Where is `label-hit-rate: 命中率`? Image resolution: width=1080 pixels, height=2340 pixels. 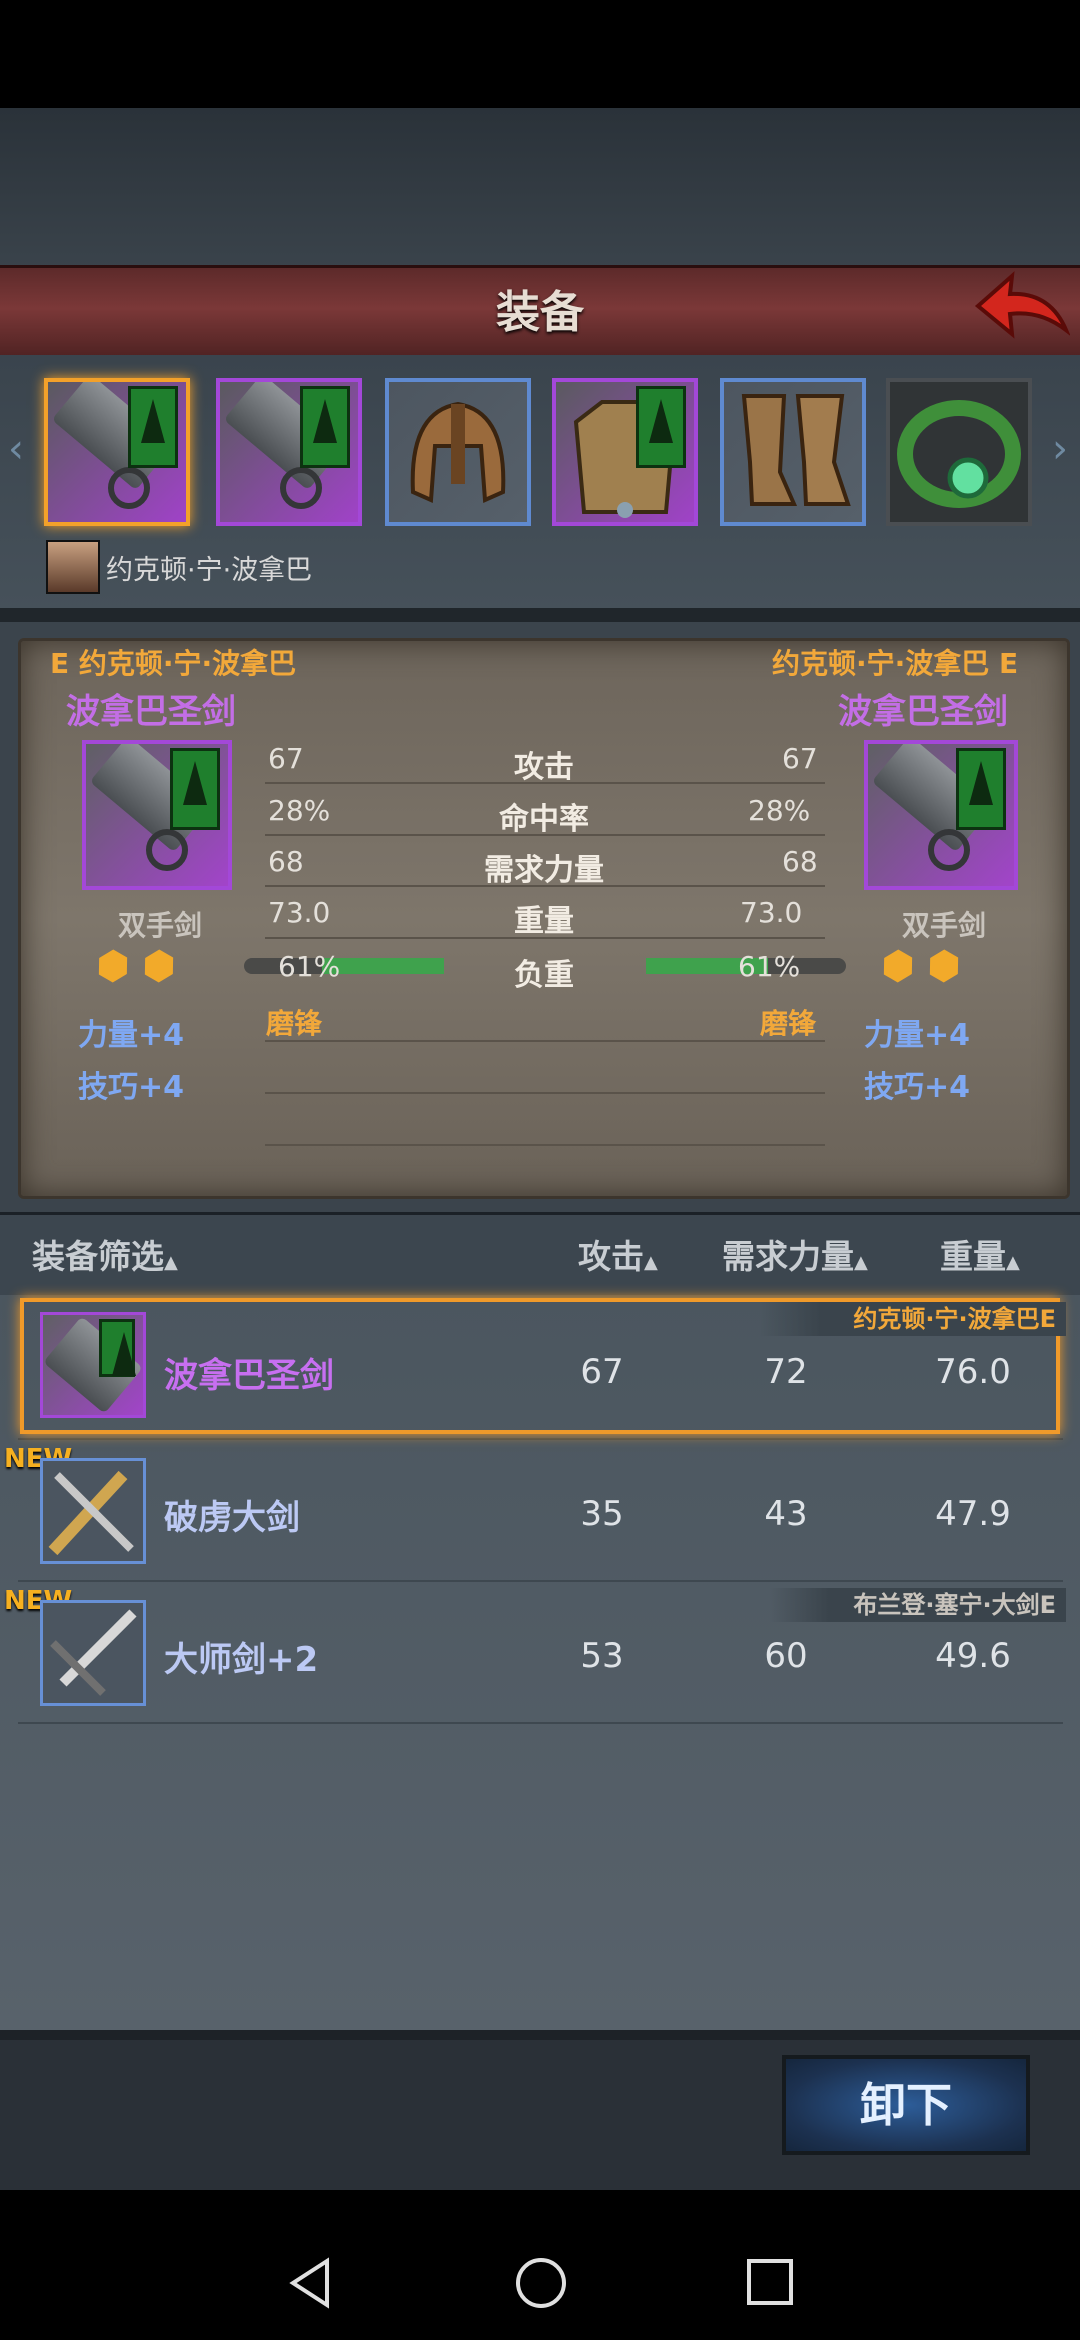 label-hit-rate: 命中率 is located at coordinates (544, 819).